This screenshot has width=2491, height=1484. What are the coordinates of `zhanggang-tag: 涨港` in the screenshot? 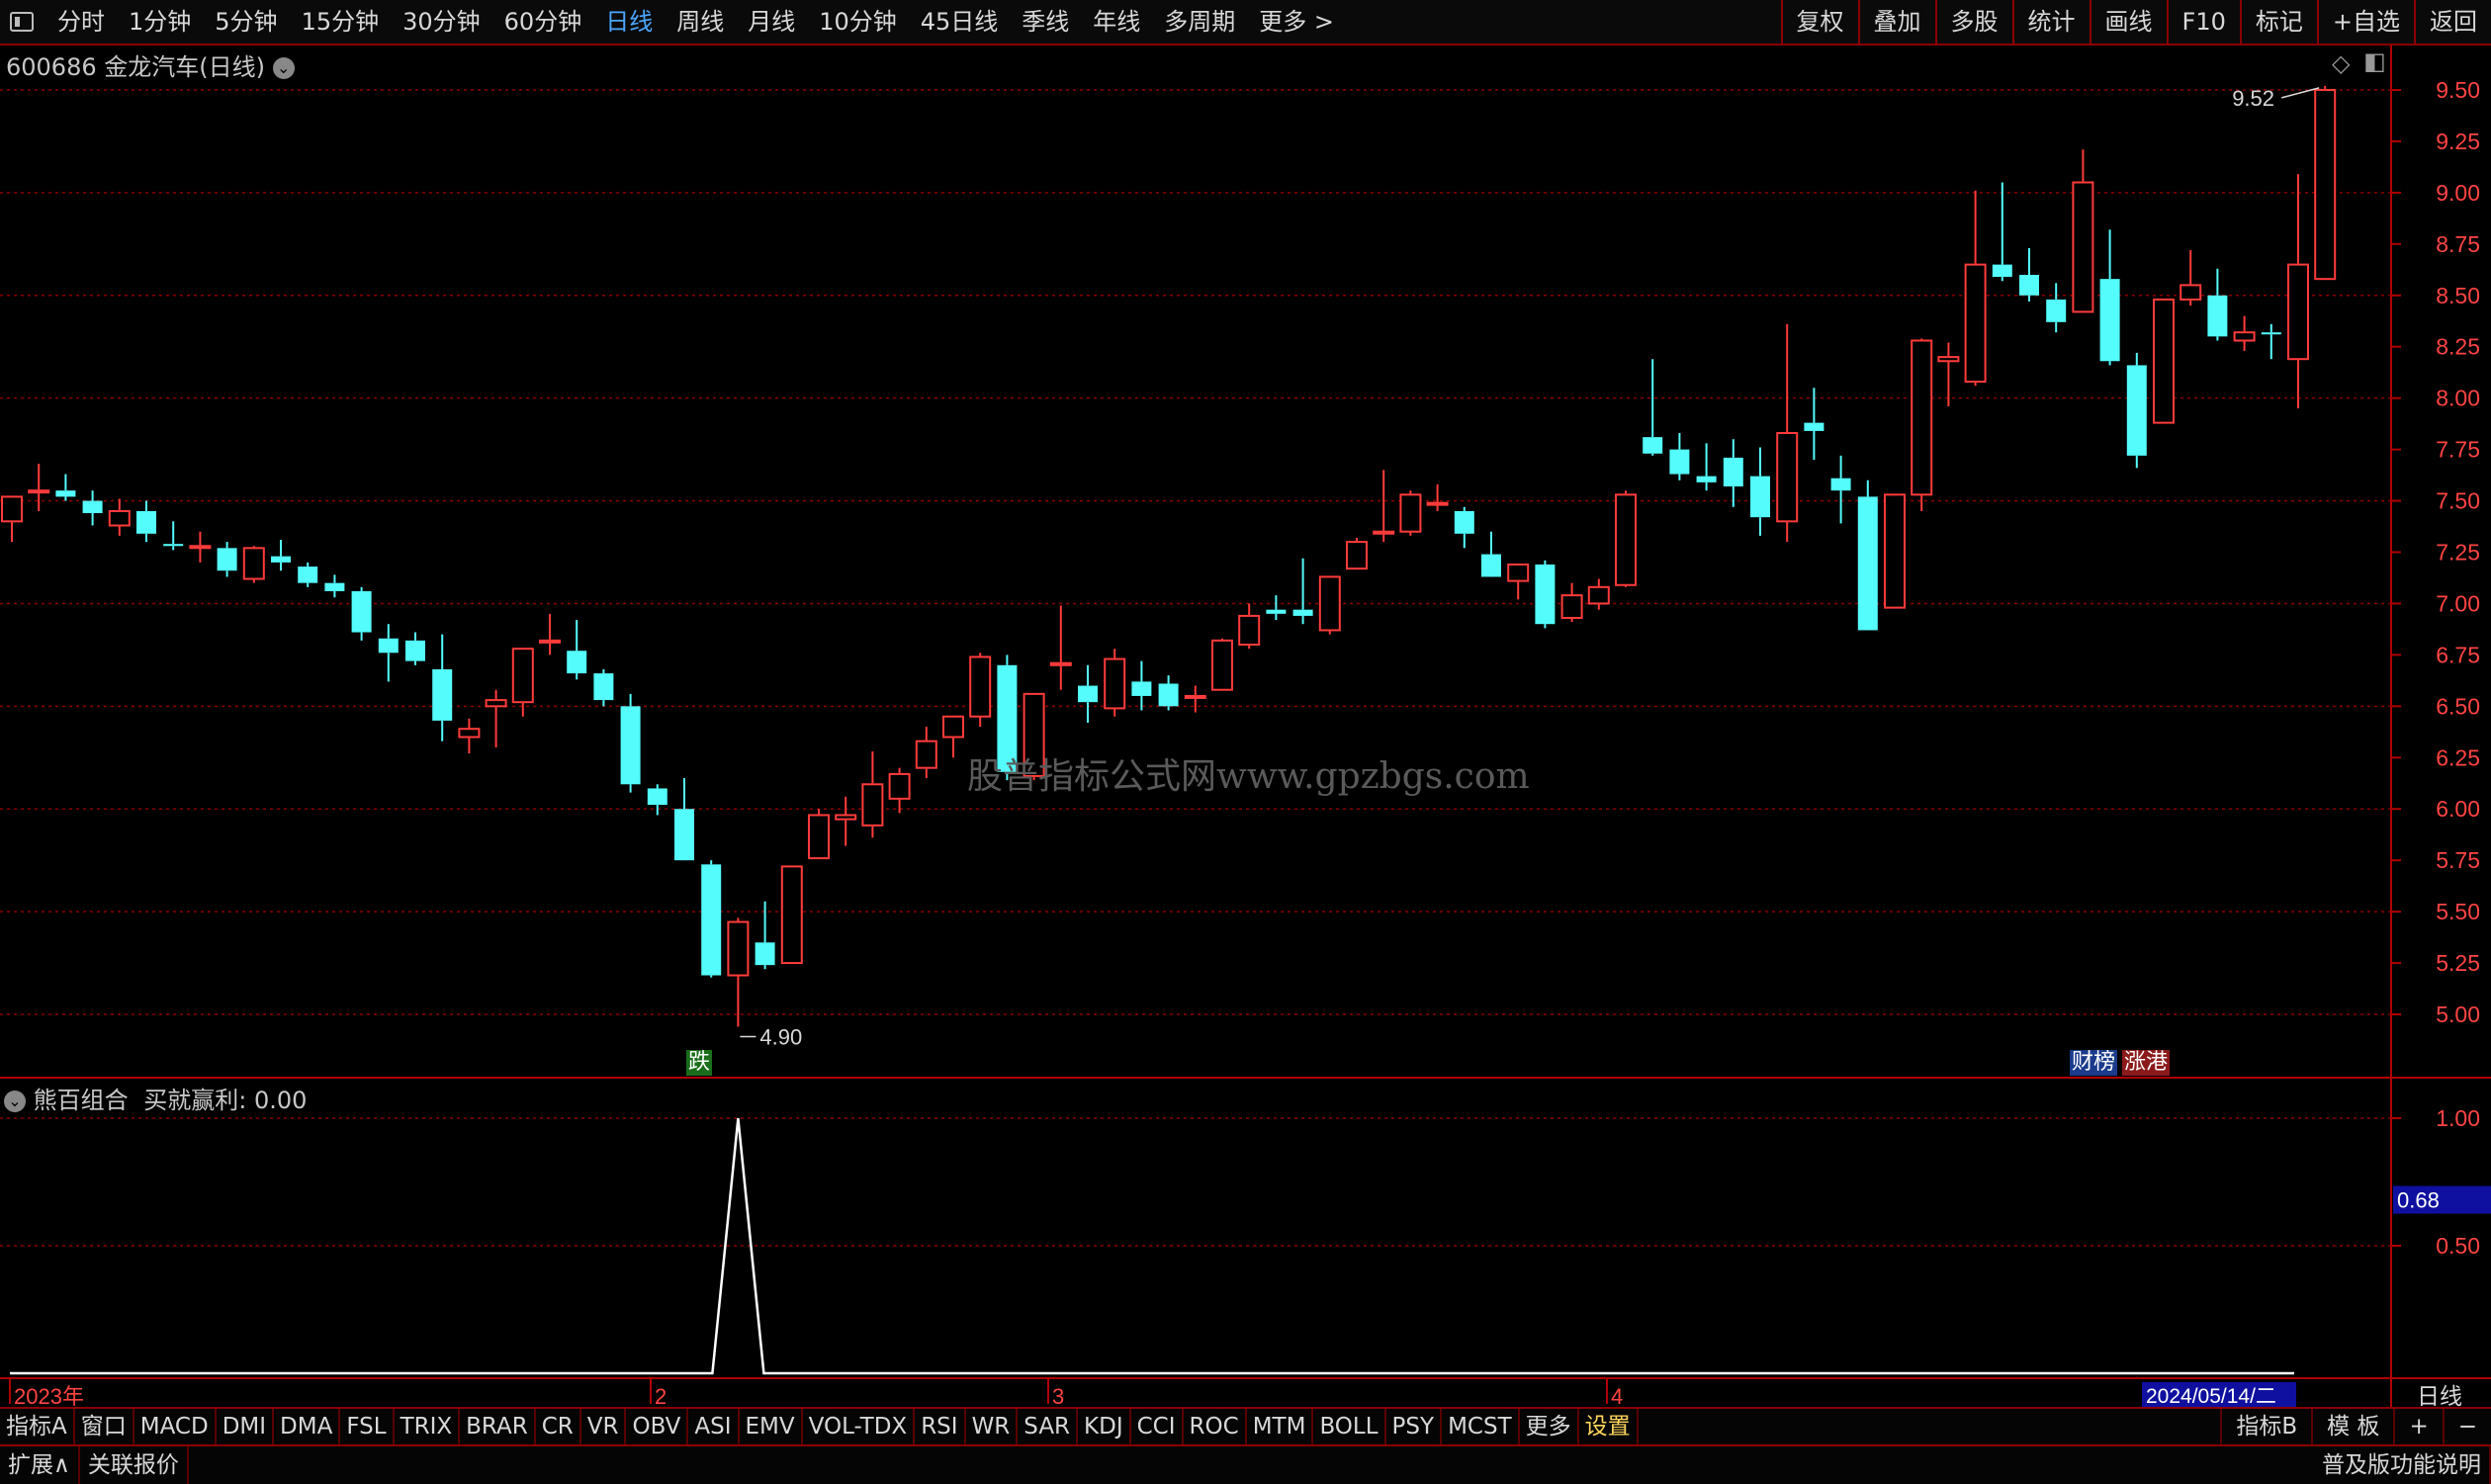 It's located at (2146, 1063).